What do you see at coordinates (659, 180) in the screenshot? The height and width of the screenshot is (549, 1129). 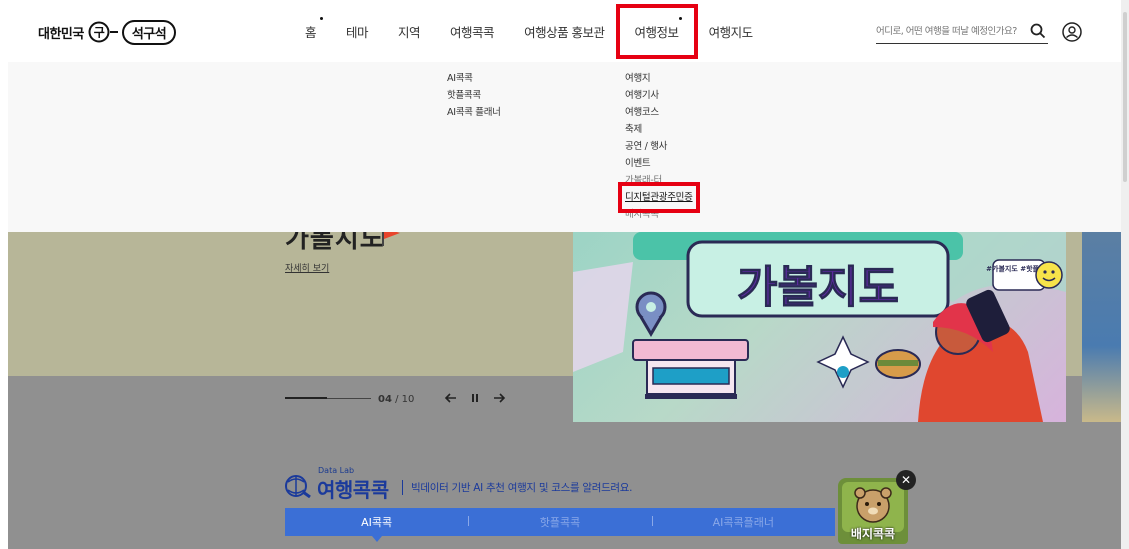 I see `menu-item-gabollae: 가볼래-터` at bounding box center [659, 180].